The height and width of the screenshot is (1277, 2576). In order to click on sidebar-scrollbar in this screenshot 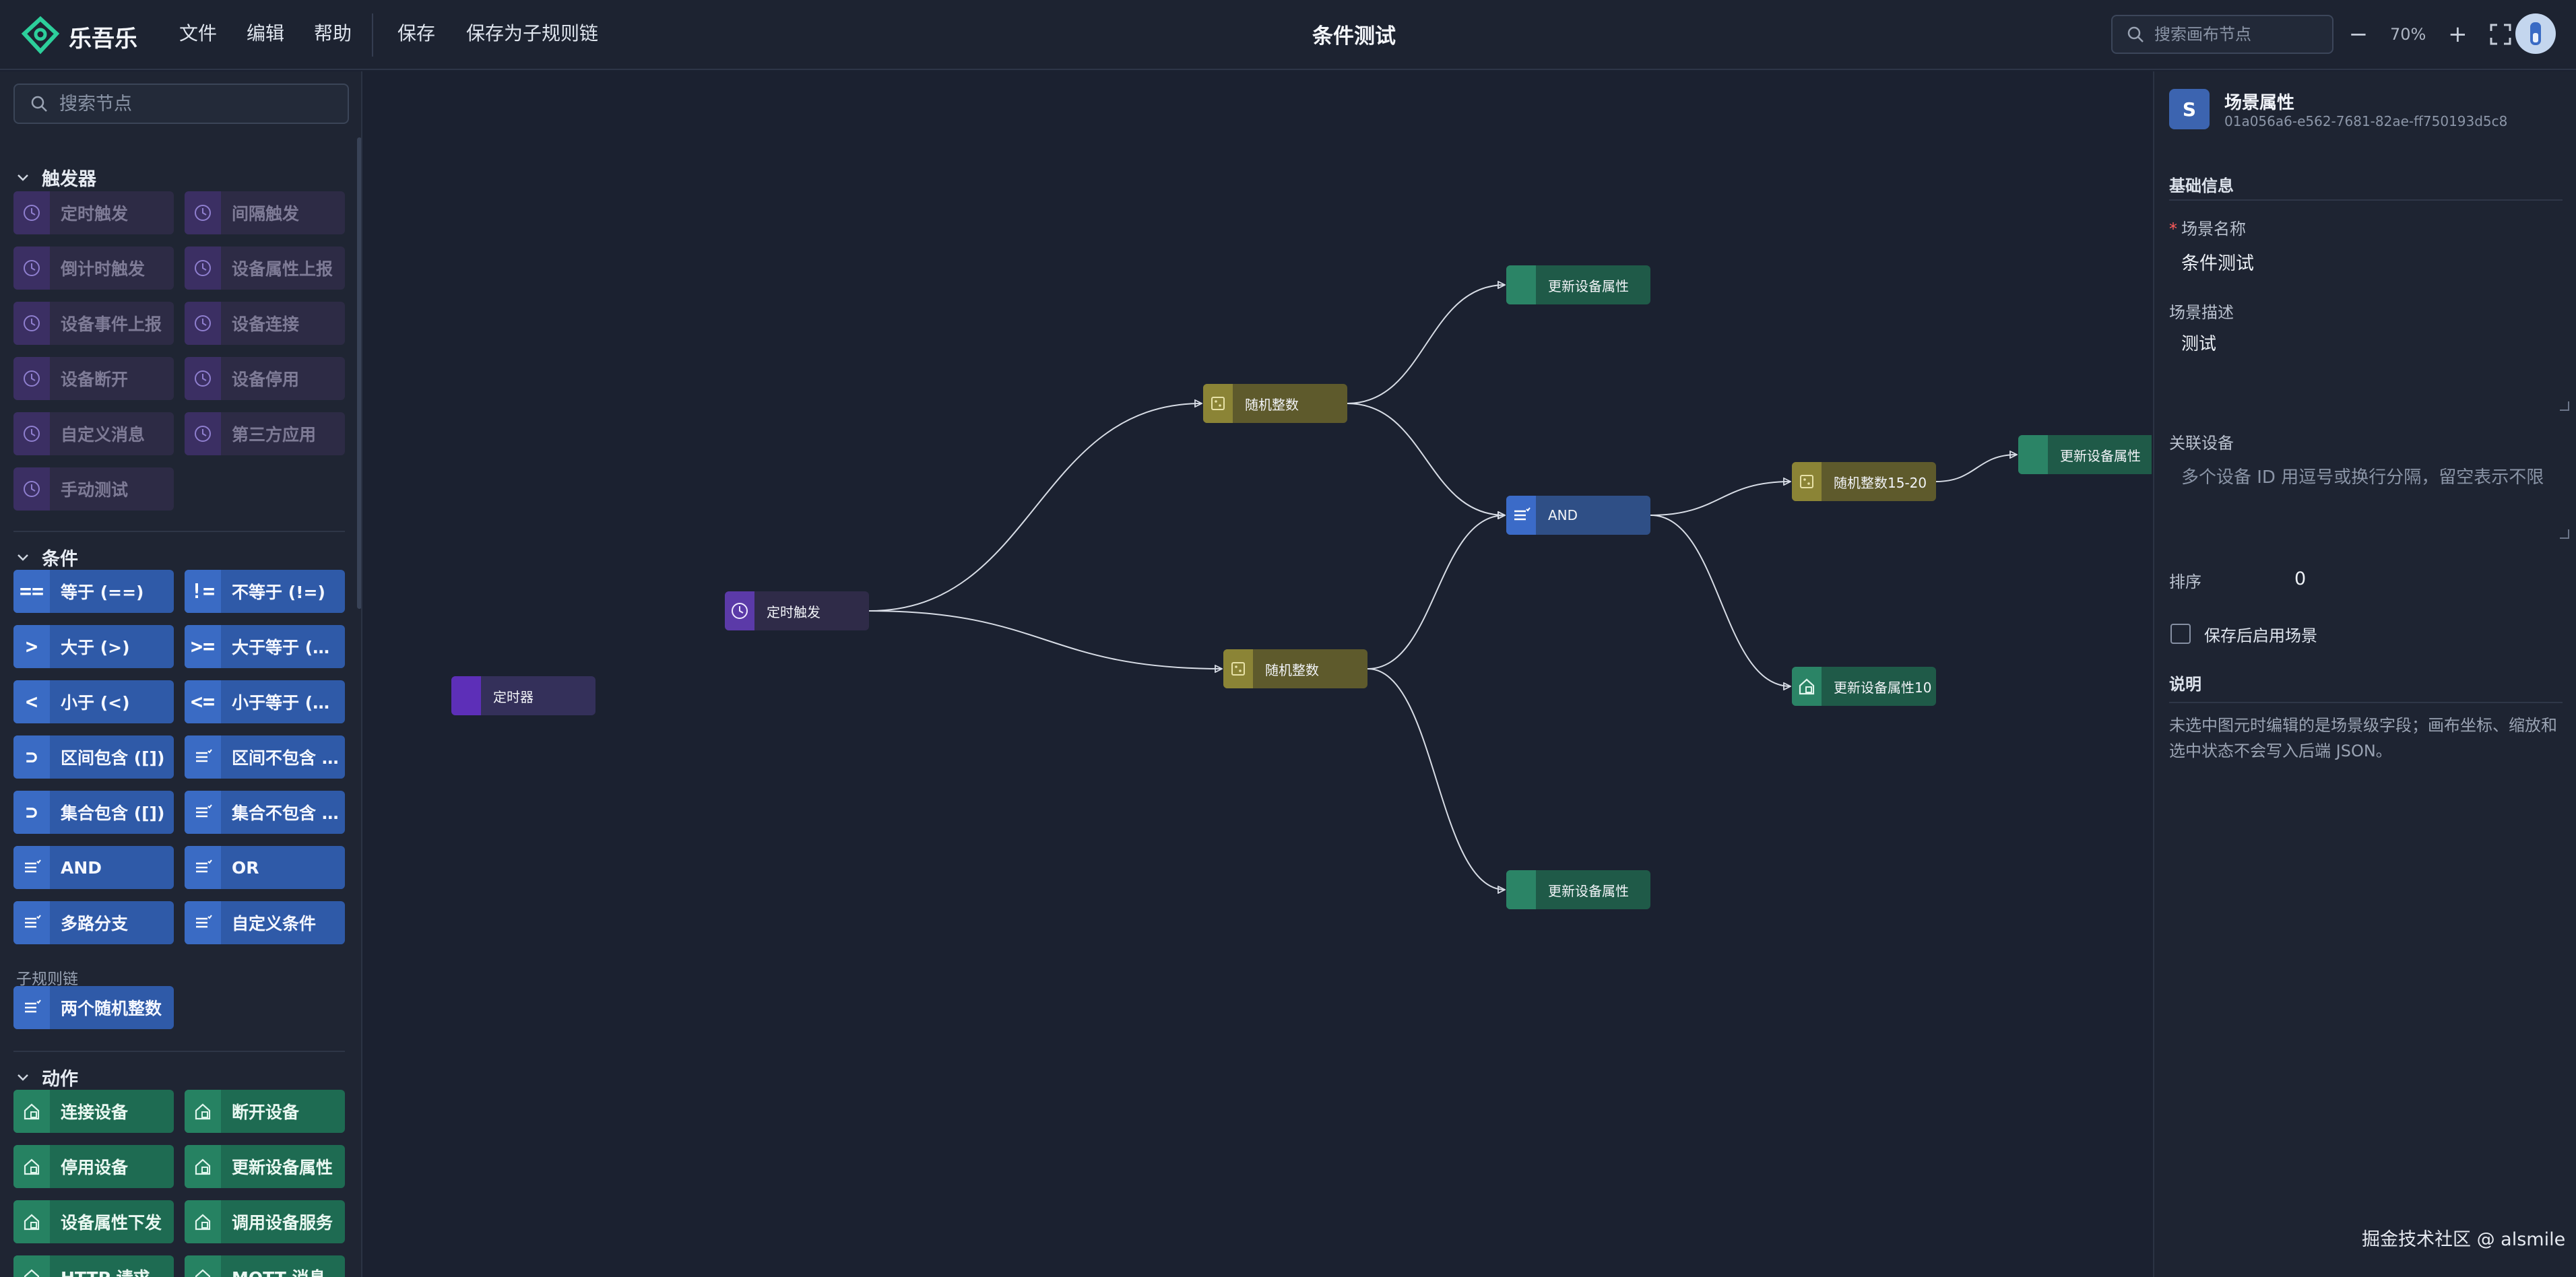, I will do `click(359, 373)`.